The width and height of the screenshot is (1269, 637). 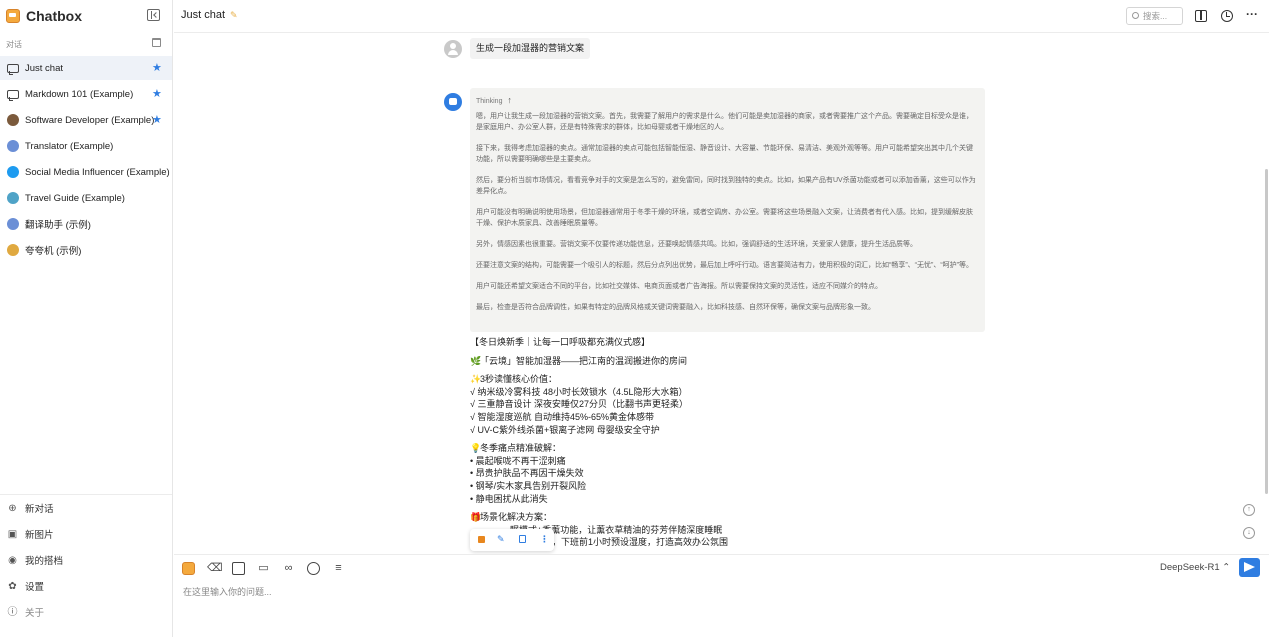 What do you see at coordinates (512, 540) in the screenshot?
I see `message-toolbar: ✎ ⋮` at bounding box center [512, 540].